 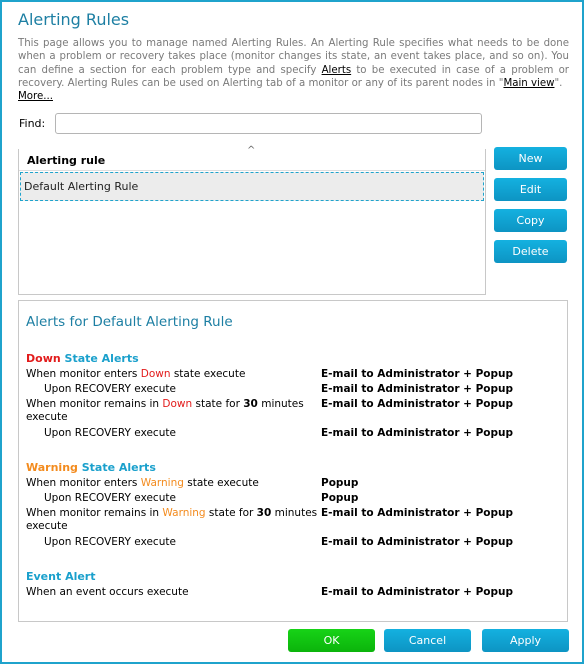 What do you see at coordinates (337, 70) in the screenshot?
I see `alerts-link: Alerts` at bounding box center [337, 70].